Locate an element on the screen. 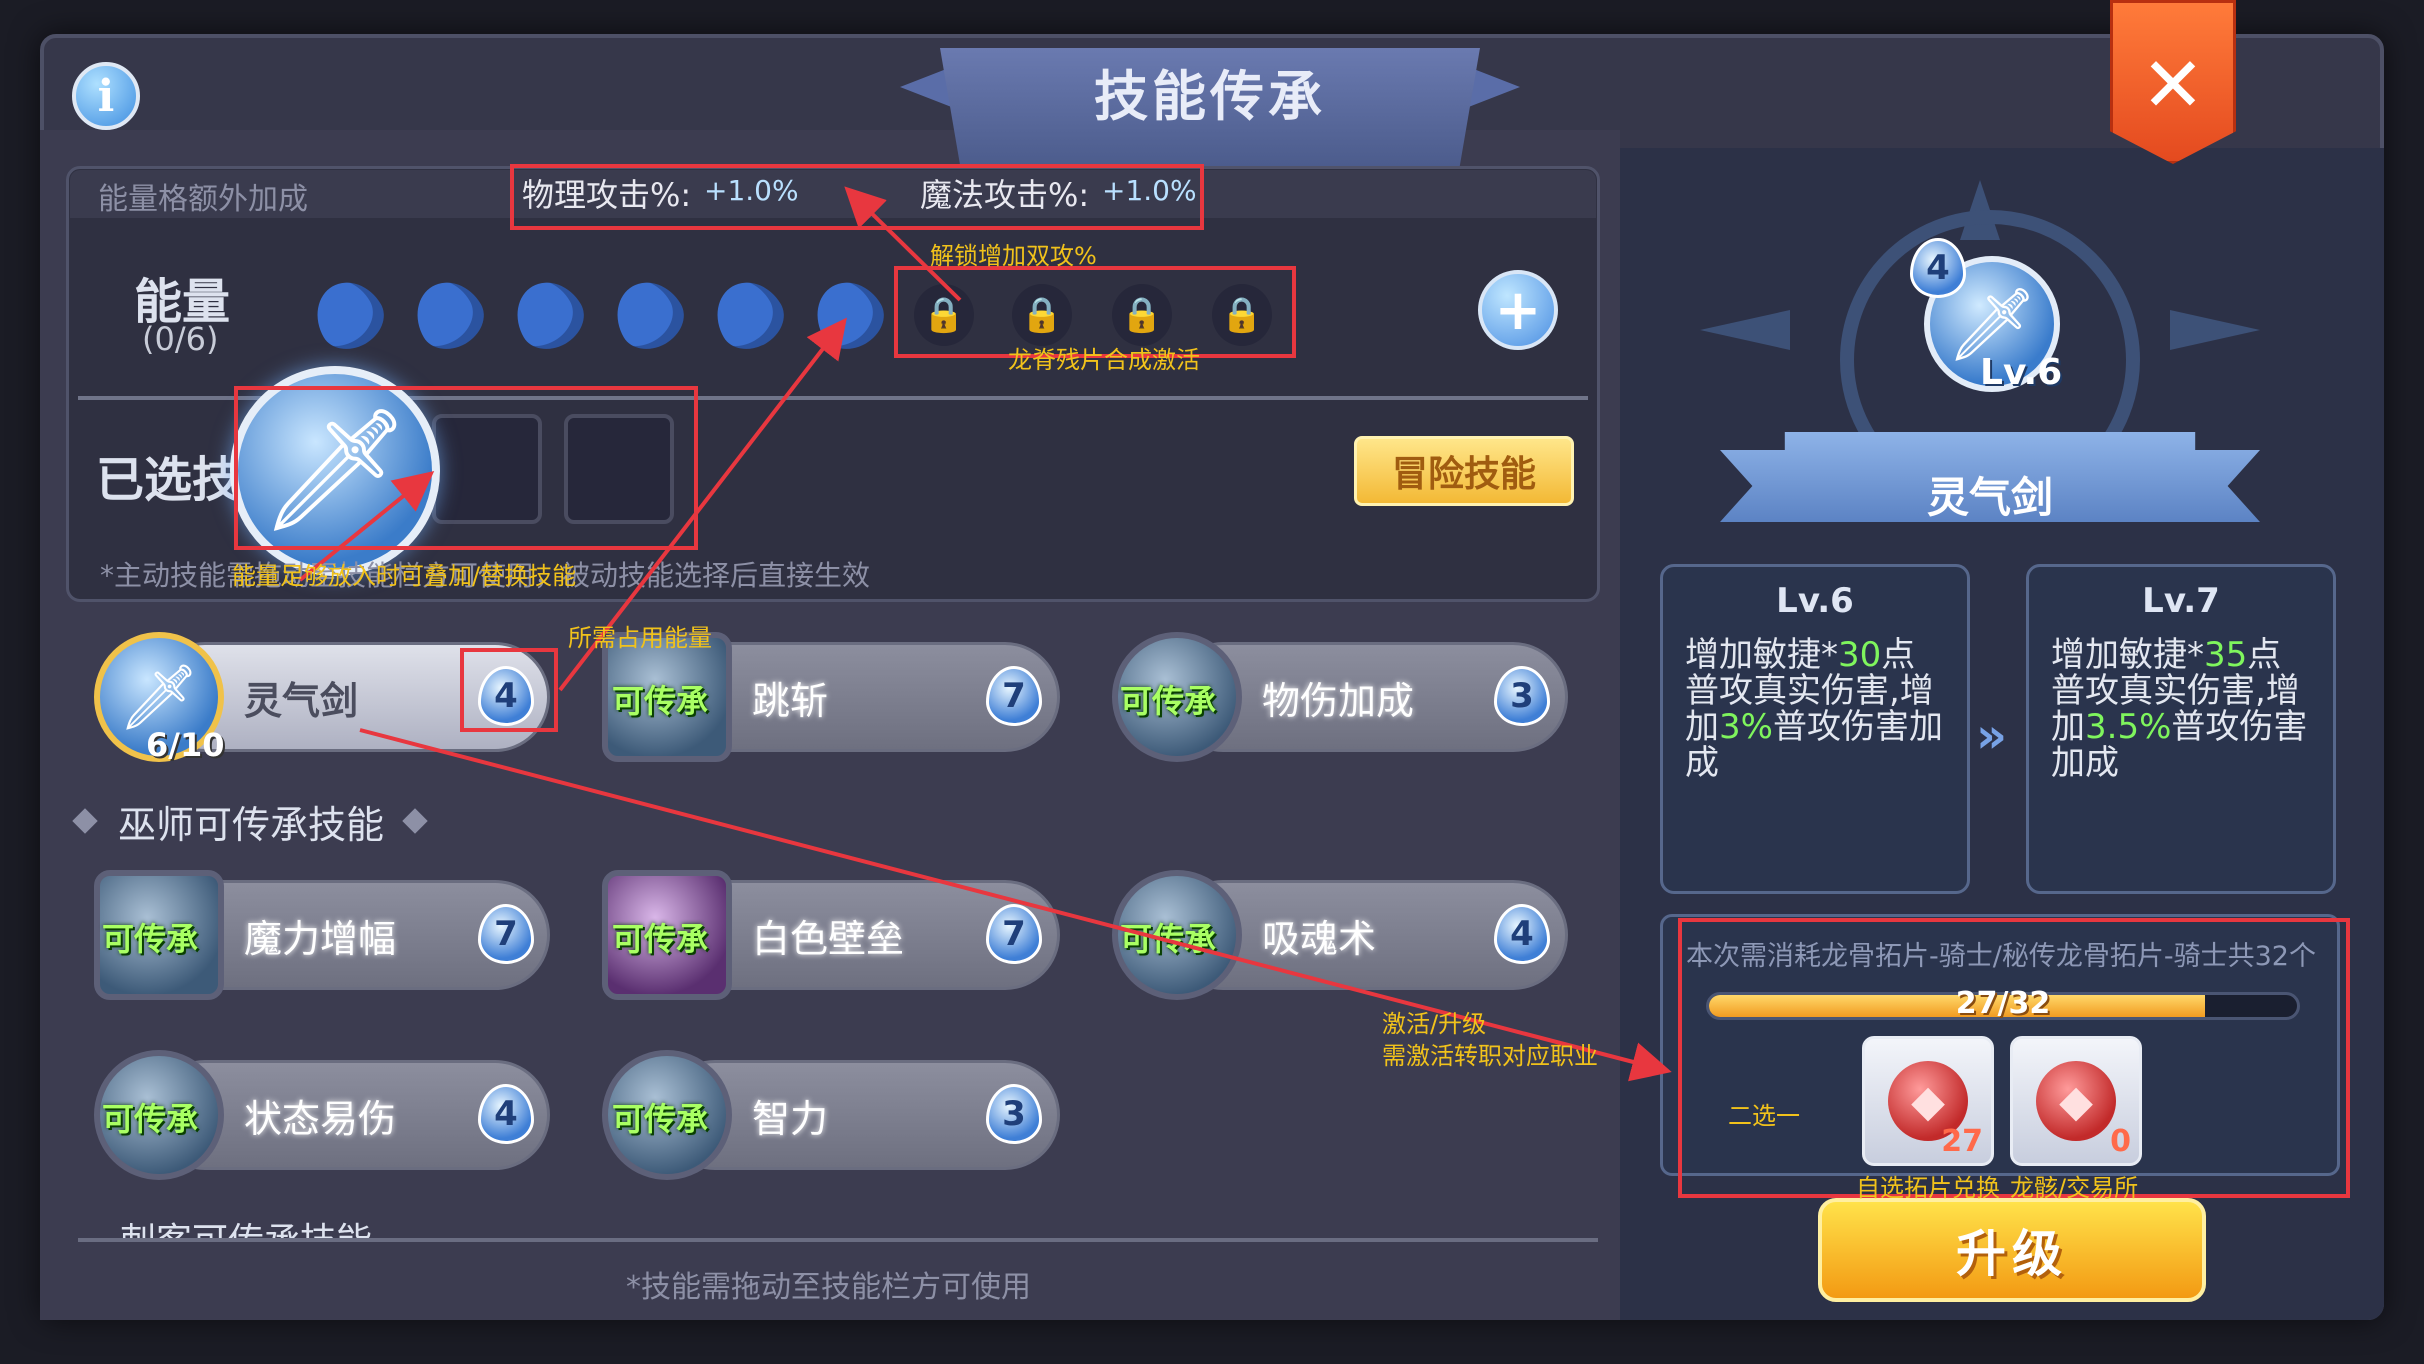  annotation-energy-enough: 能量足够放入时可叠加/替换技能 is located at coordinates (404, 576).